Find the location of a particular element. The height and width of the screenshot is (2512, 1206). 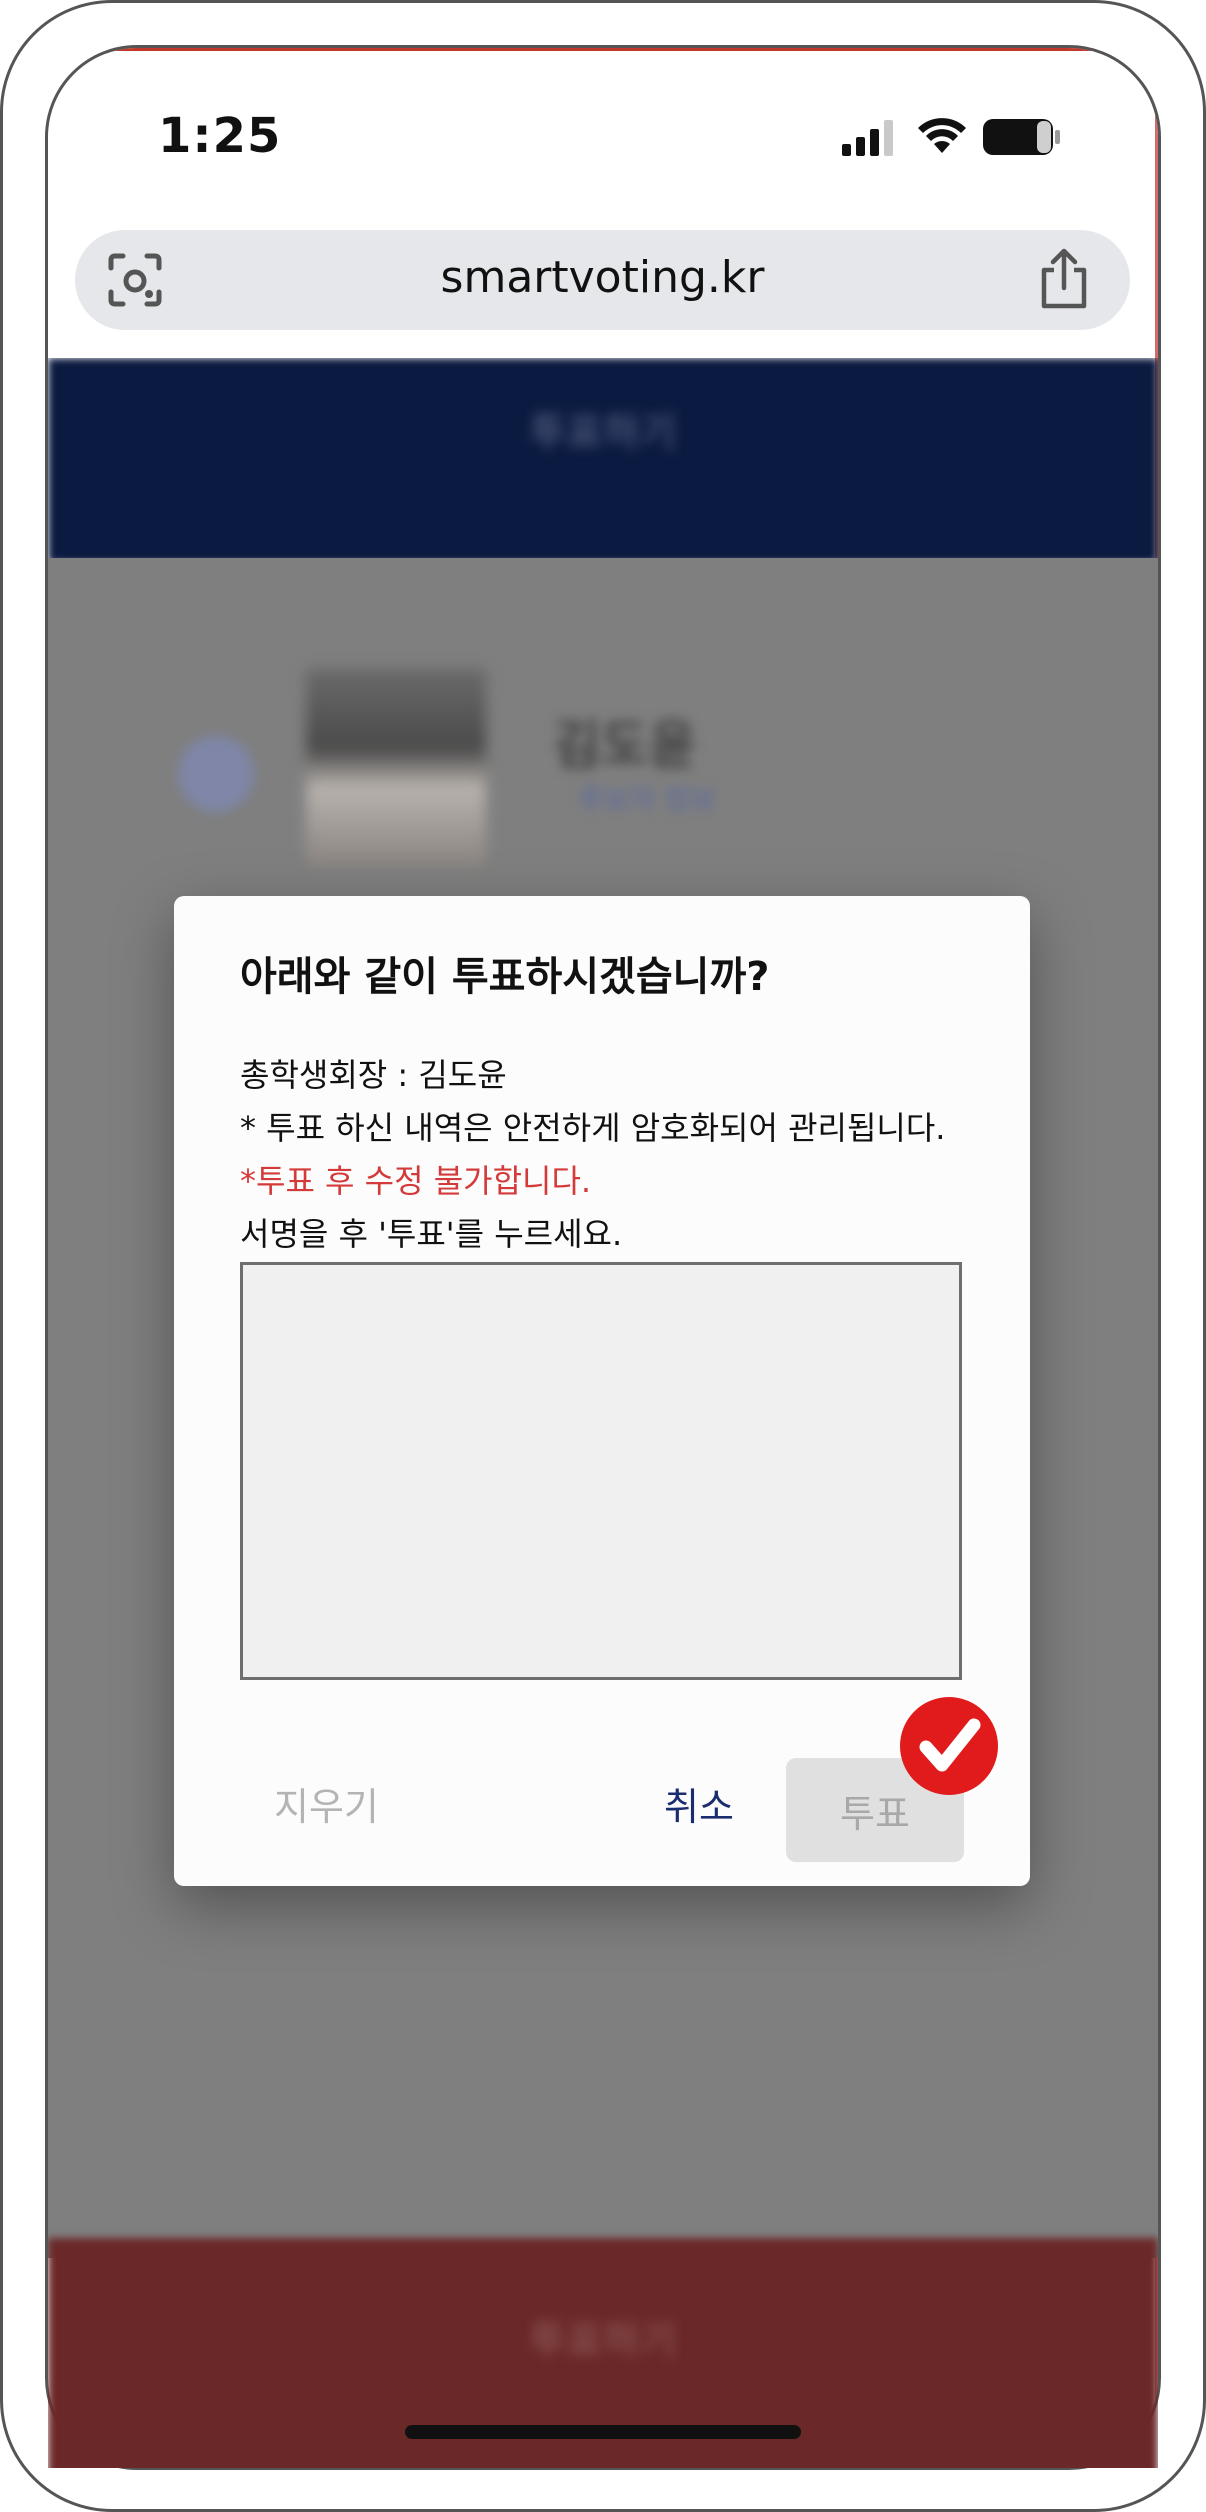

page-footer-label: 투표하기 is located at coordinates (603, 2341).